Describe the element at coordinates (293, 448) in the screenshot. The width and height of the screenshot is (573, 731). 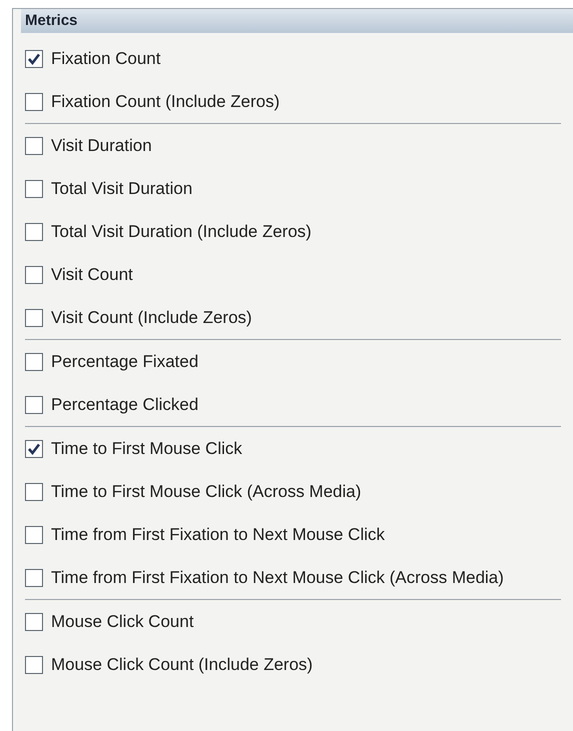
I see `metric-checkbox: Time to First Mouse Click` at that location.